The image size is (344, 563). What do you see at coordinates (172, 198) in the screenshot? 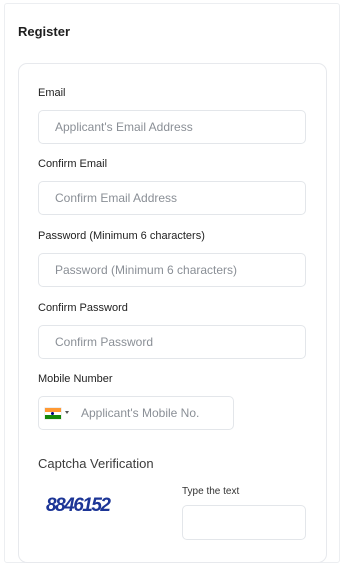
I see `confirm-email-input` at bounding box center [172, 198].